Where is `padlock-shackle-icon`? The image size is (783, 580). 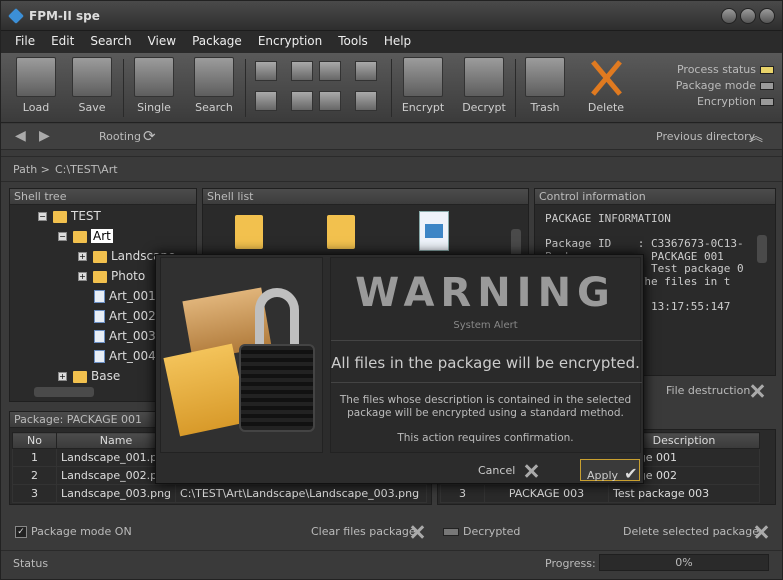 padlock-shackle-icon is located at coordinates (277, 318).